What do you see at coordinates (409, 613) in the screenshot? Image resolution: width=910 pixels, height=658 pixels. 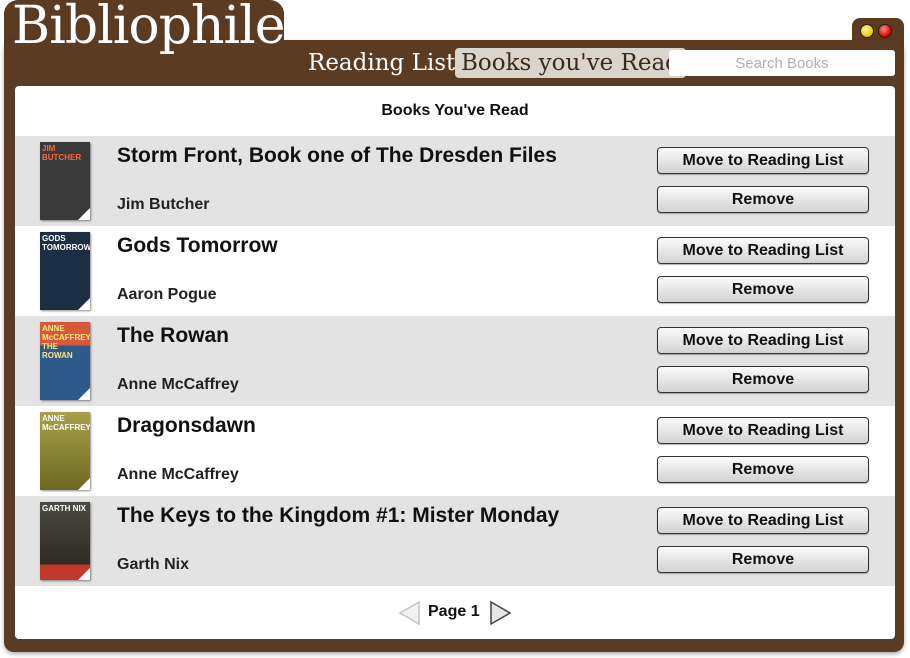 I see `previous-page-icon` at bounding box center [409, 613].